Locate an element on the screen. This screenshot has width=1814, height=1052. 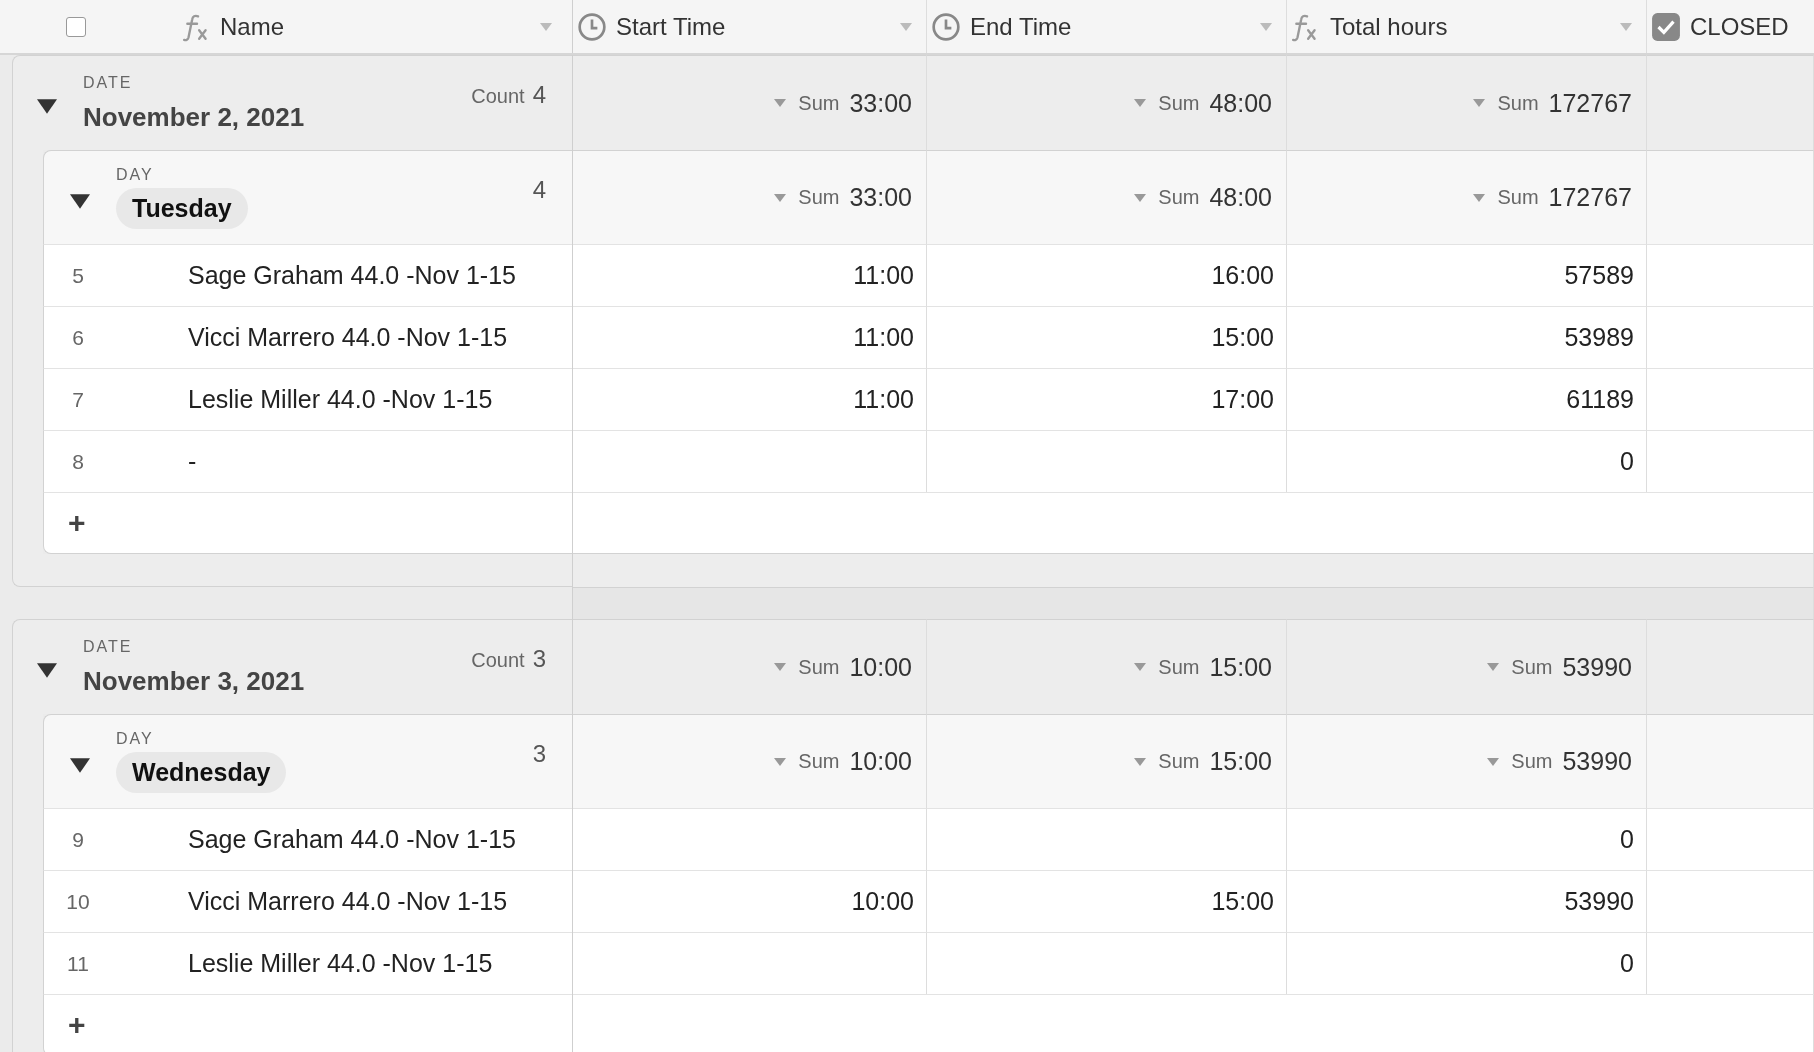
day-pill: Tuesday is located at coordinates (182, 208).